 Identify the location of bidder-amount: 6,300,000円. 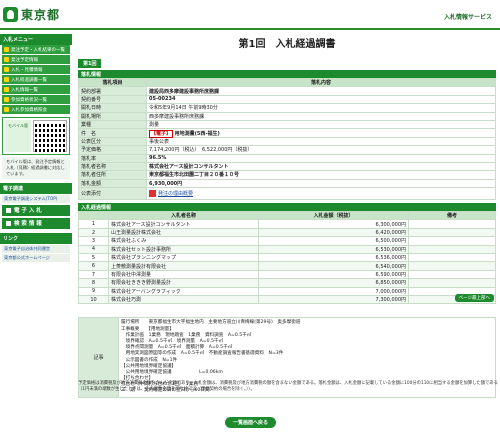
(333, 224).